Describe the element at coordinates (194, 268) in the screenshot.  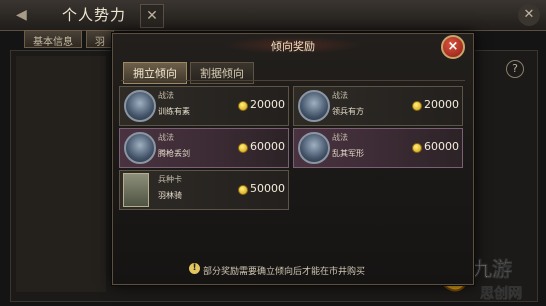
I see `warning-icon: !` at that location.